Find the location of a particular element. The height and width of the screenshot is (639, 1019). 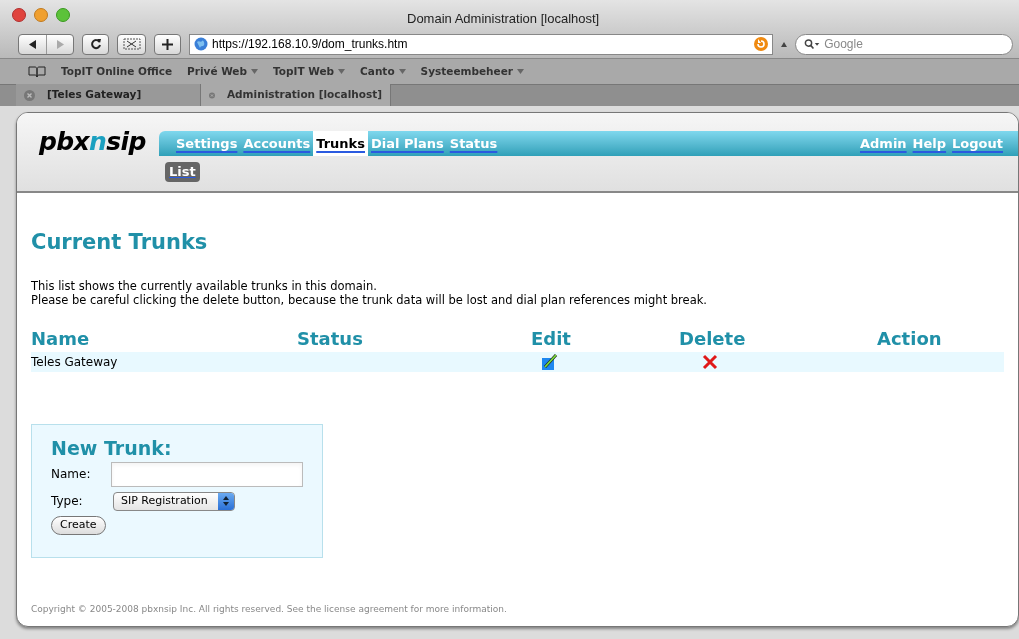

back-arrow-icon is located at coordinates (32, 44).